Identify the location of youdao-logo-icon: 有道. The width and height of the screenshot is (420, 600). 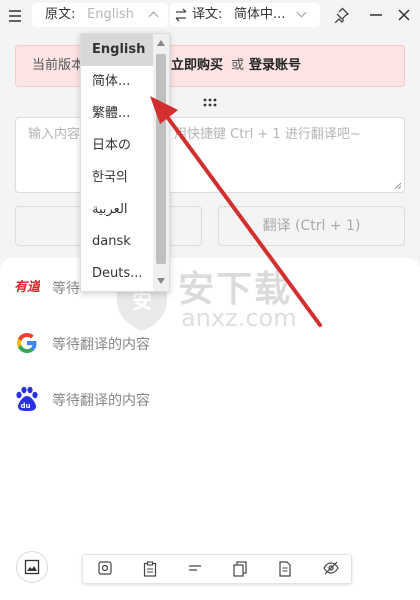
(27, 286).